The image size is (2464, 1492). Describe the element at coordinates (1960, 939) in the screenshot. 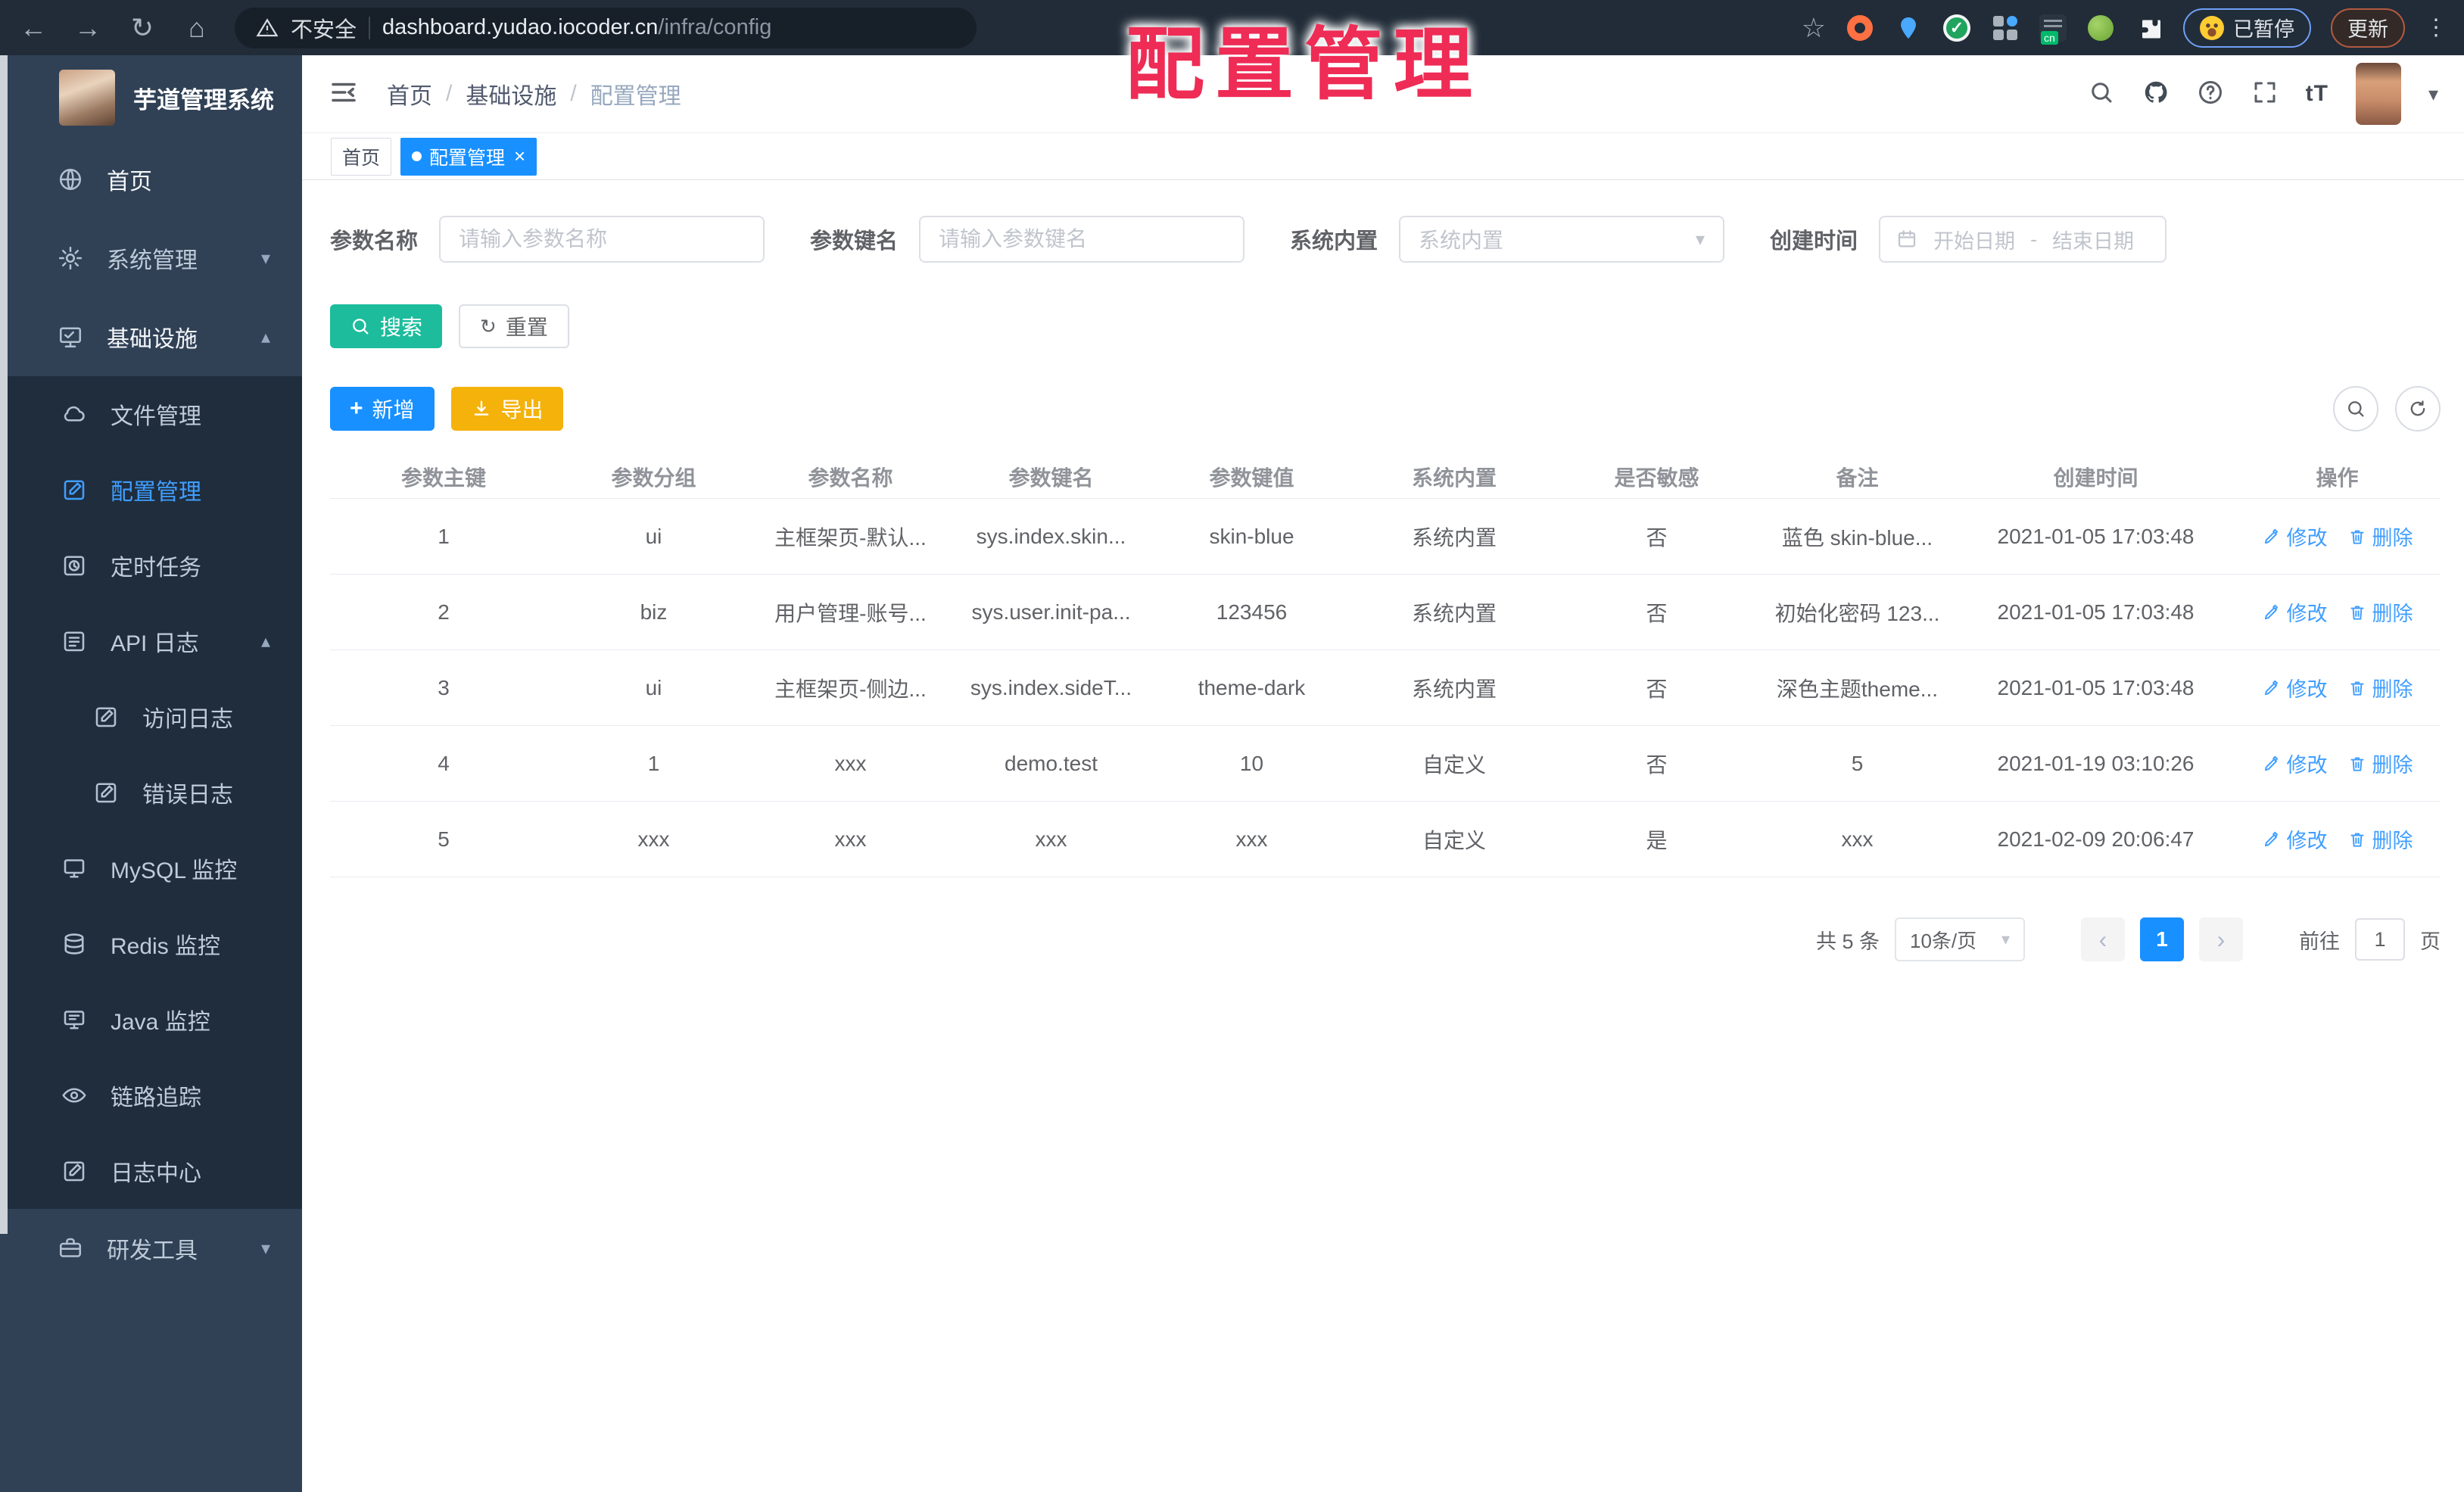

I see `page-size-select: 10条/页 ▾` at that location.